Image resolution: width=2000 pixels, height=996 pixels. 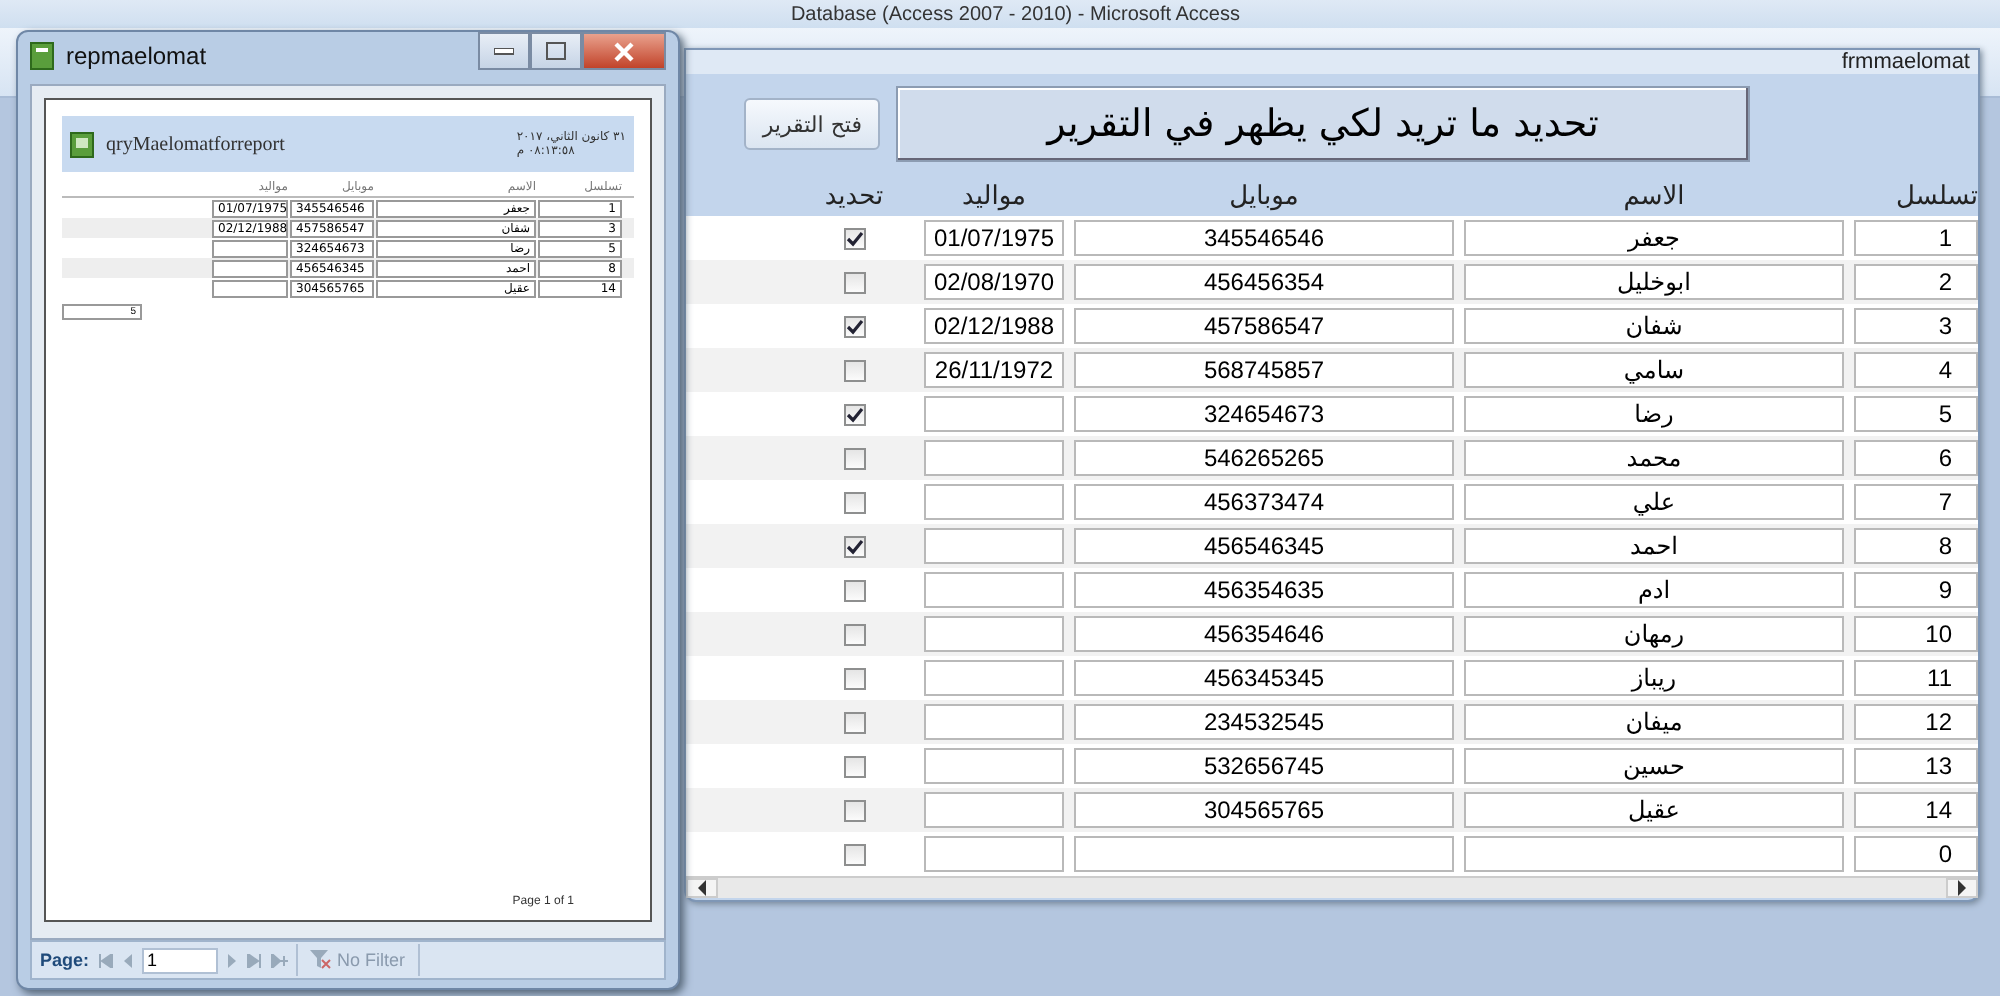 What do you see at coordinates (1264, 678) in the screenshot?
I see `table-cell: 456345345` at bounding box center [1264, 678].